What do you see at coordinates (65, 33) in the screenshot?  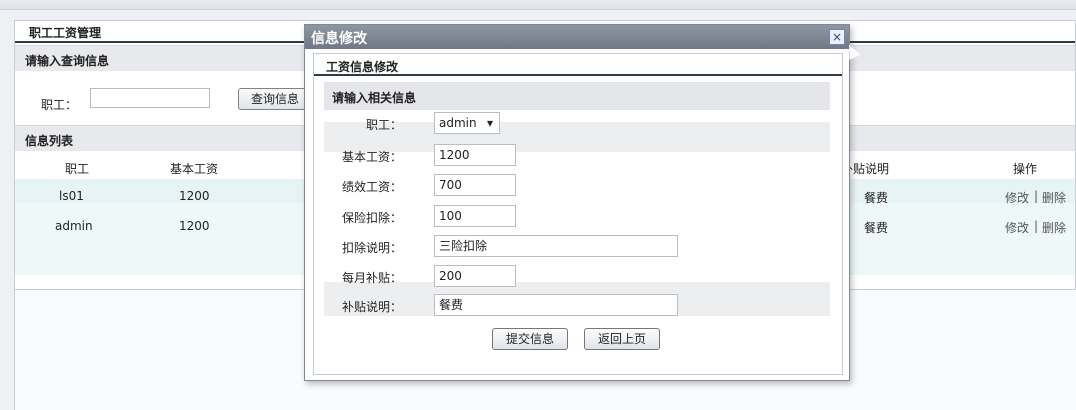 I see `page-title: 职工工资管理` at bounding box center [65, 33].